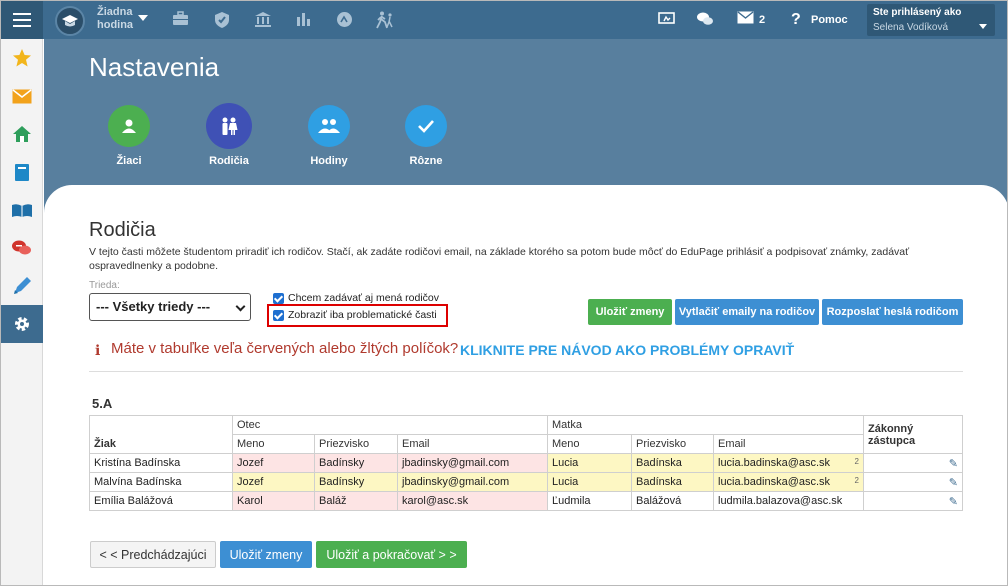 The image size is (1008, 586). Describe the element at coordinates (796, 20) in the screenshot. I see `help-icon: ?` at that location.